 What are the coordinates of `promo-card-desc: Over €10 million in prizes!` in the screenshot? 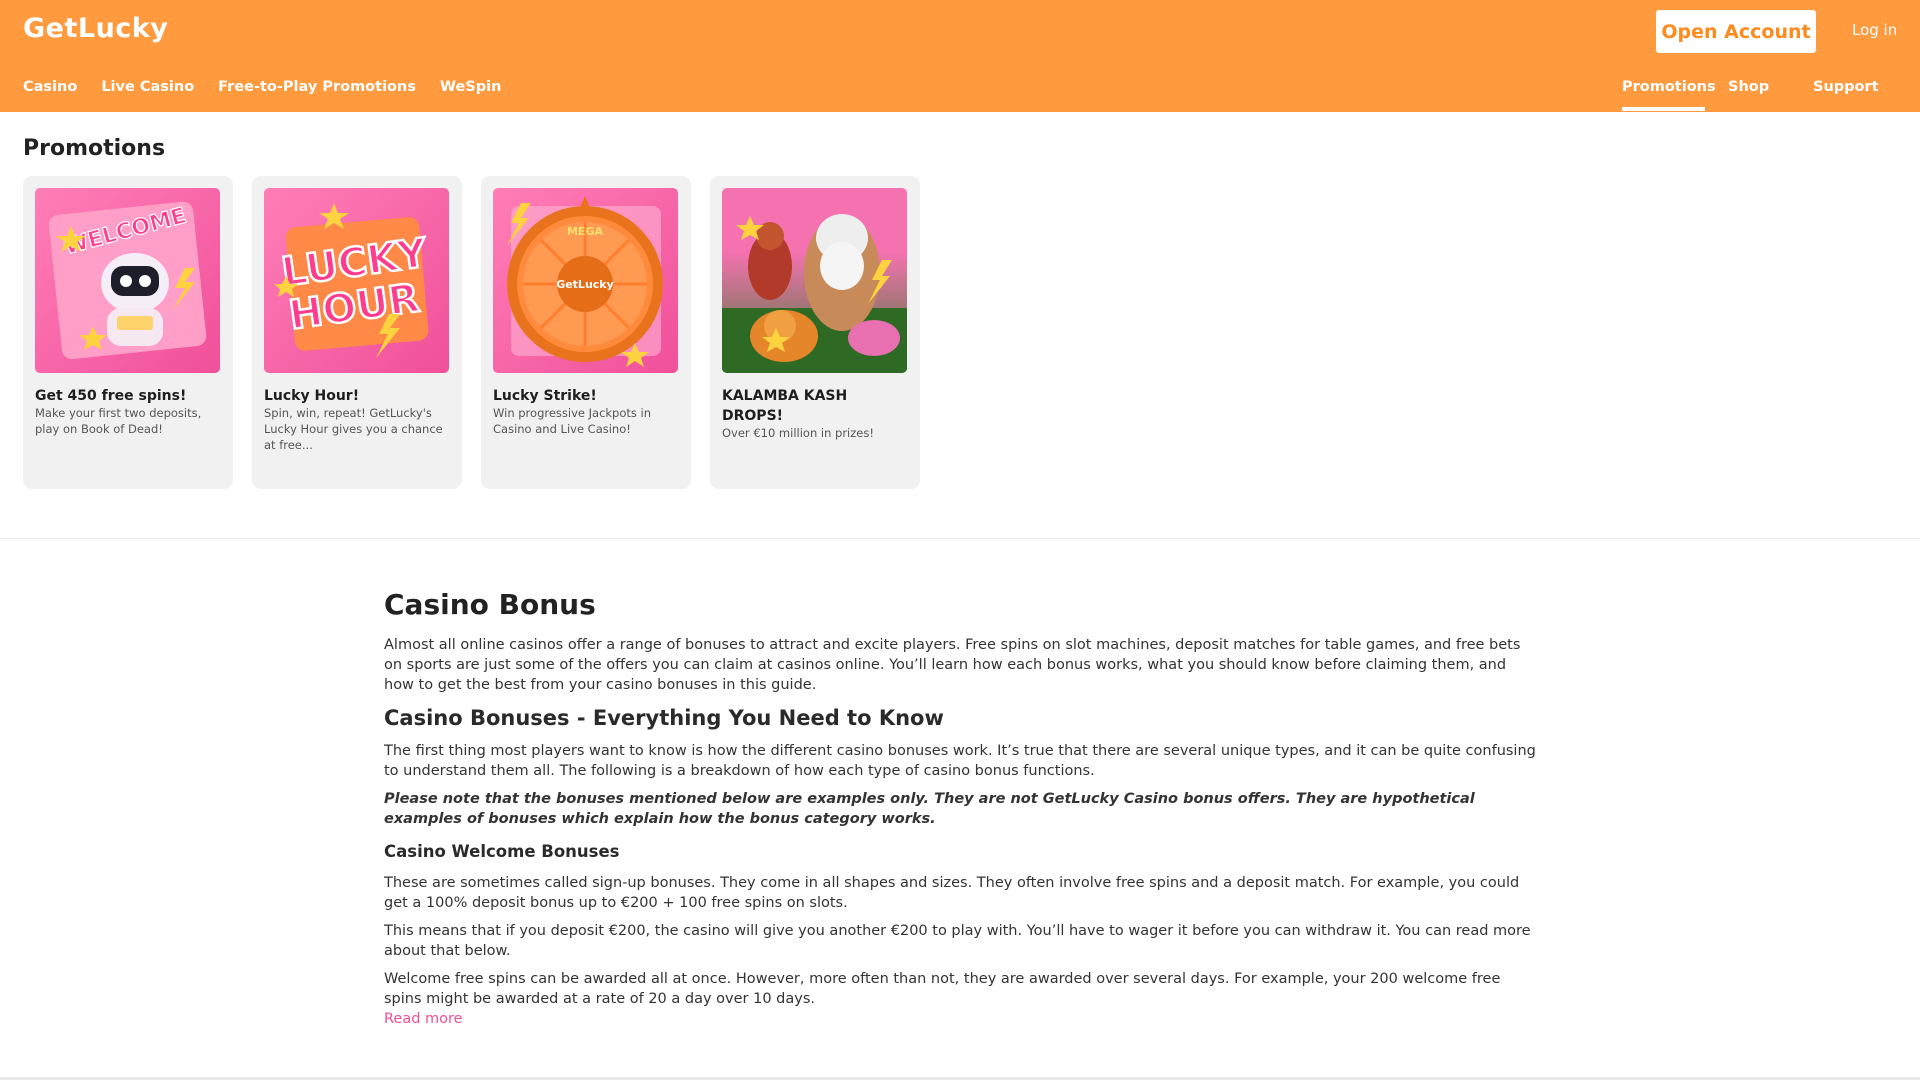 It's located at (798, 433).